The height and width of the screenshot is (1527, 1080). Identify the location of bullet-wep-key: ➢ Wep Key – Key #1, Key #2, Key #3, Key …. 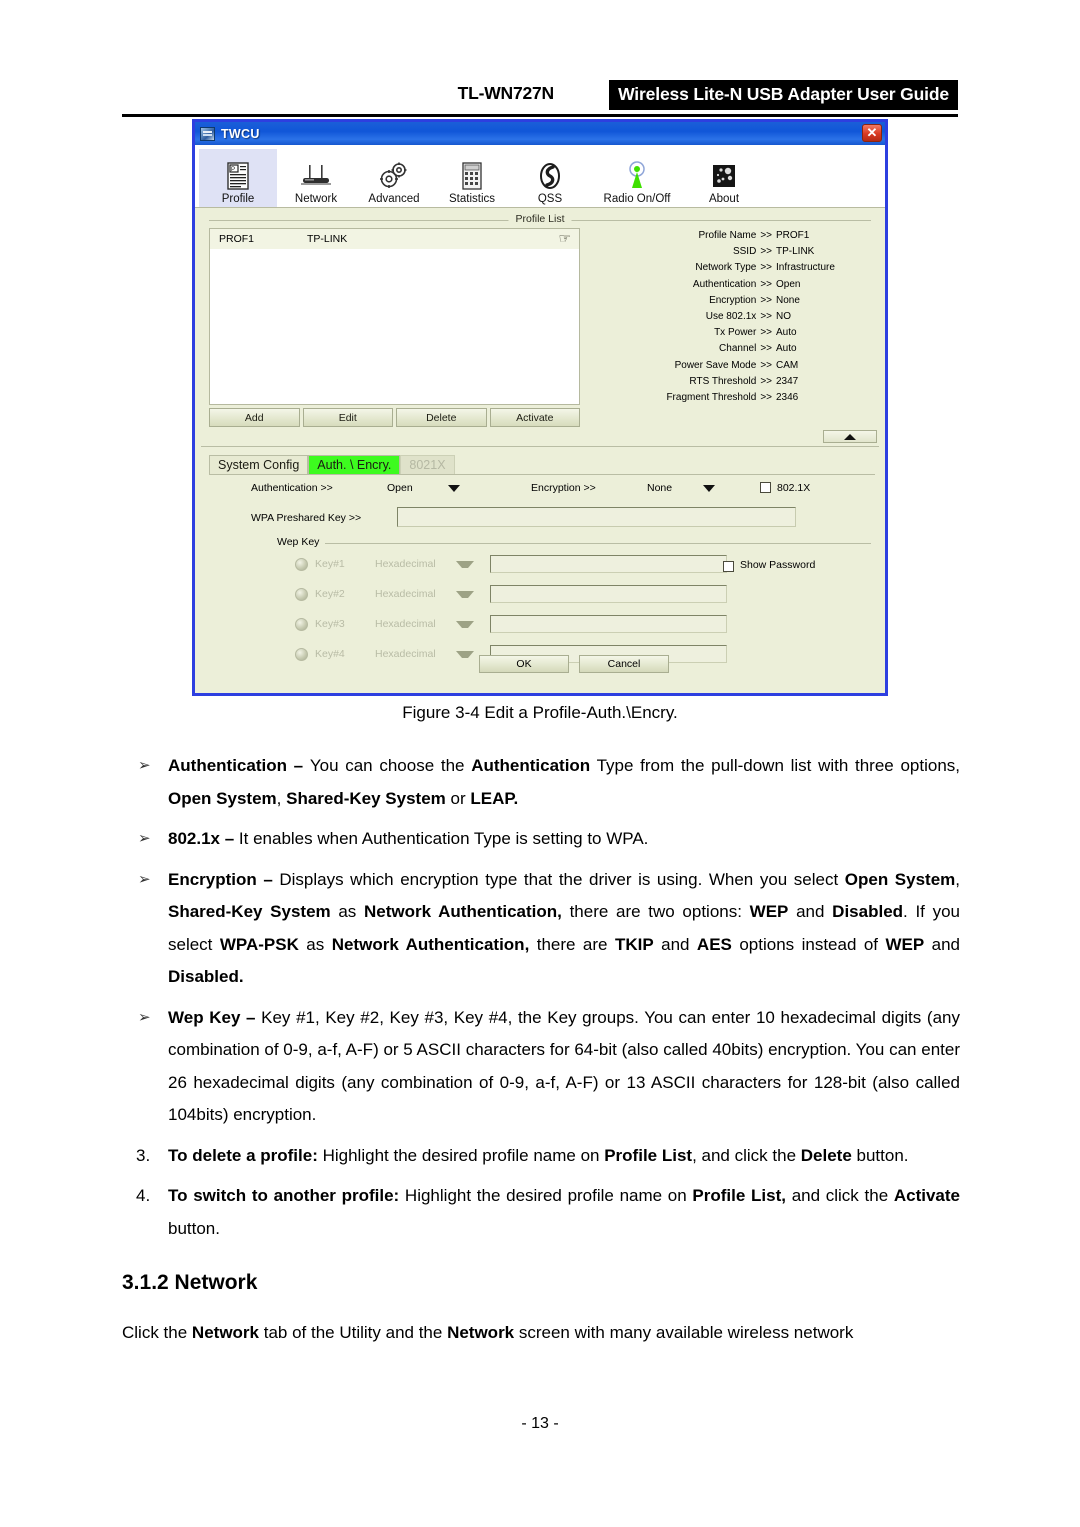
(541, 1067).